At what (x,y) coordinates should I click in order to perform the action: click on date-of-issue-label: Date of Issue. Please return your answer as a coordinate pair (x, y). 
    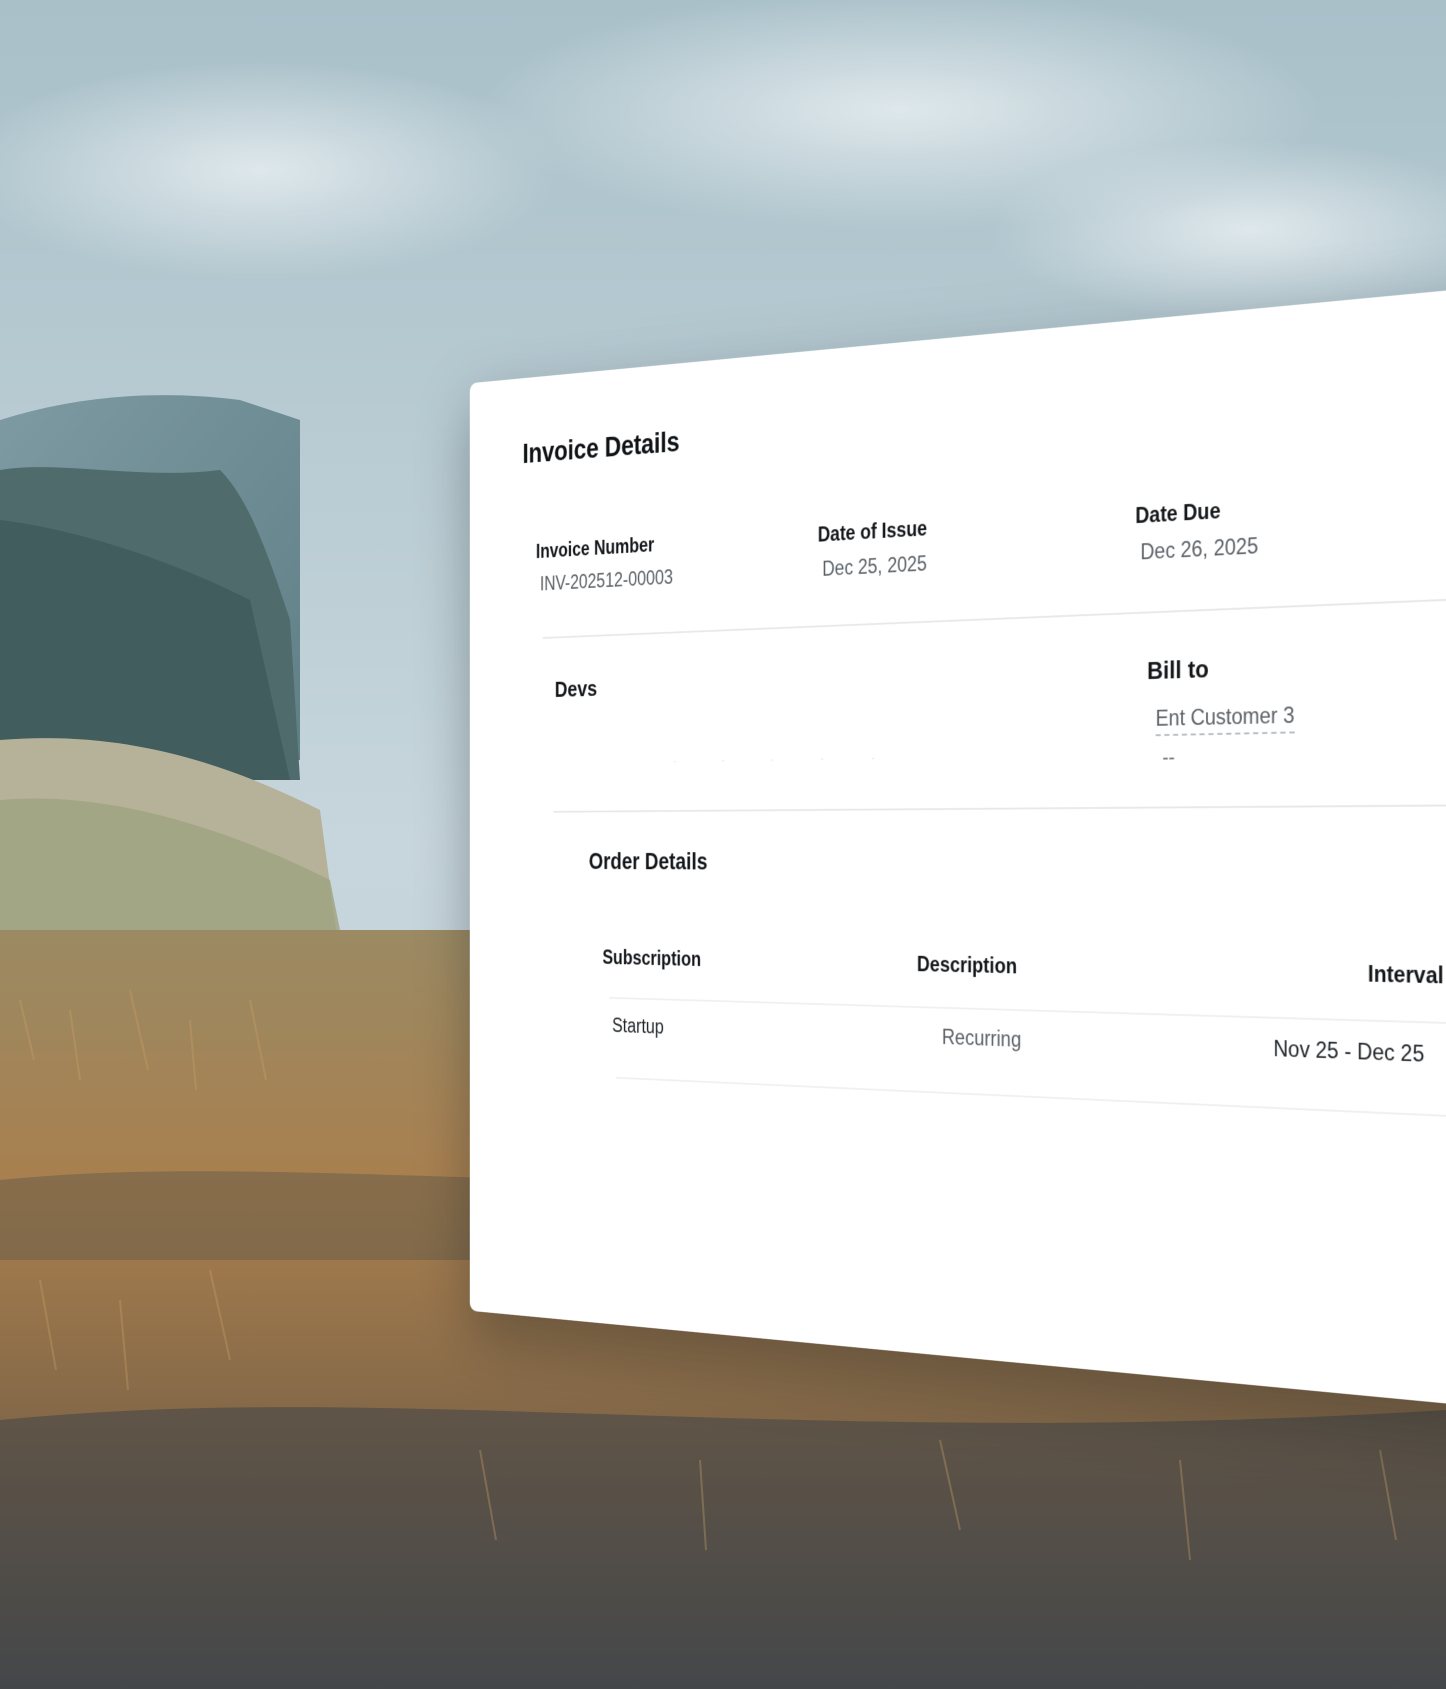
    Looking at the image, I should click on (872, 531).